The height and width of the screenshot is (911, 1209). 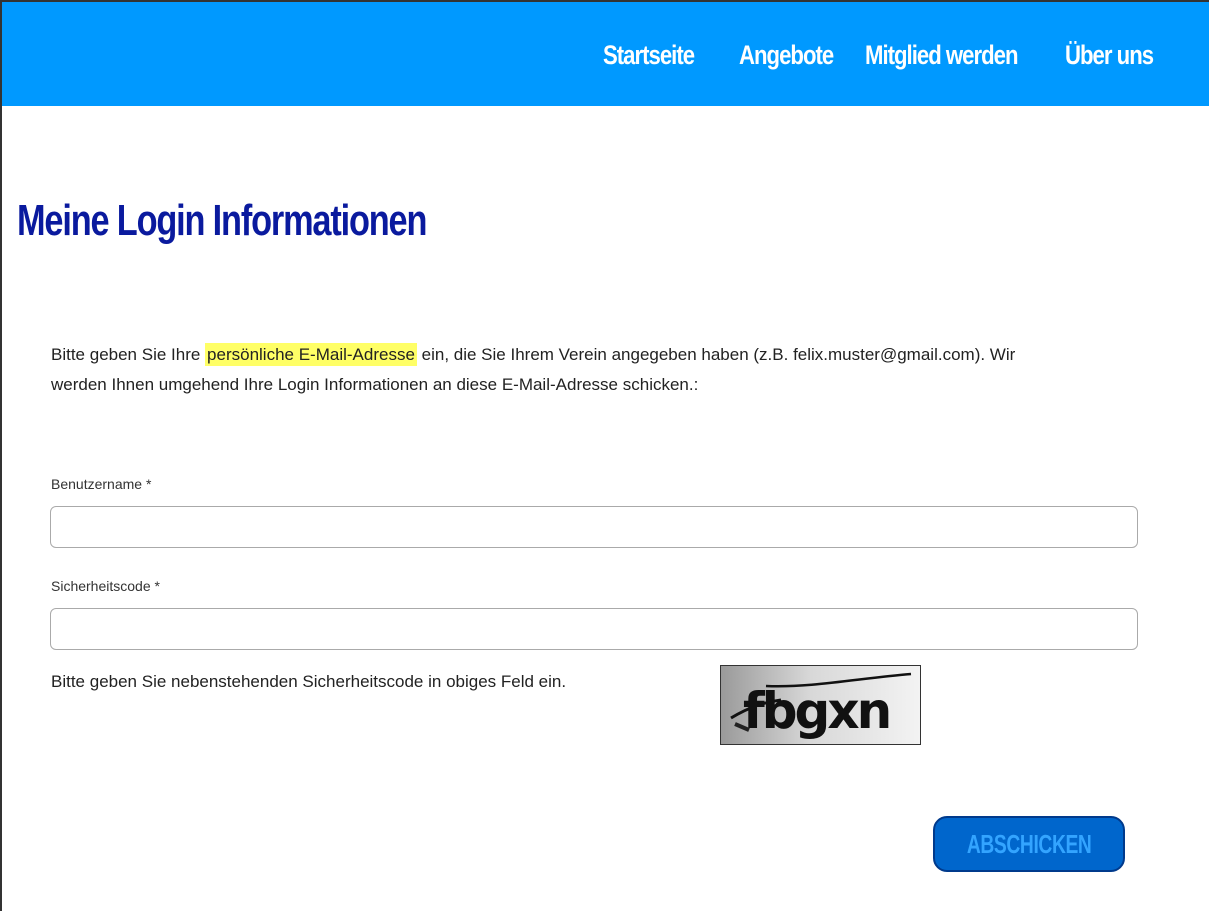 I want to click on nav-link-startseite: Startseite, so click(x=649, y=55).